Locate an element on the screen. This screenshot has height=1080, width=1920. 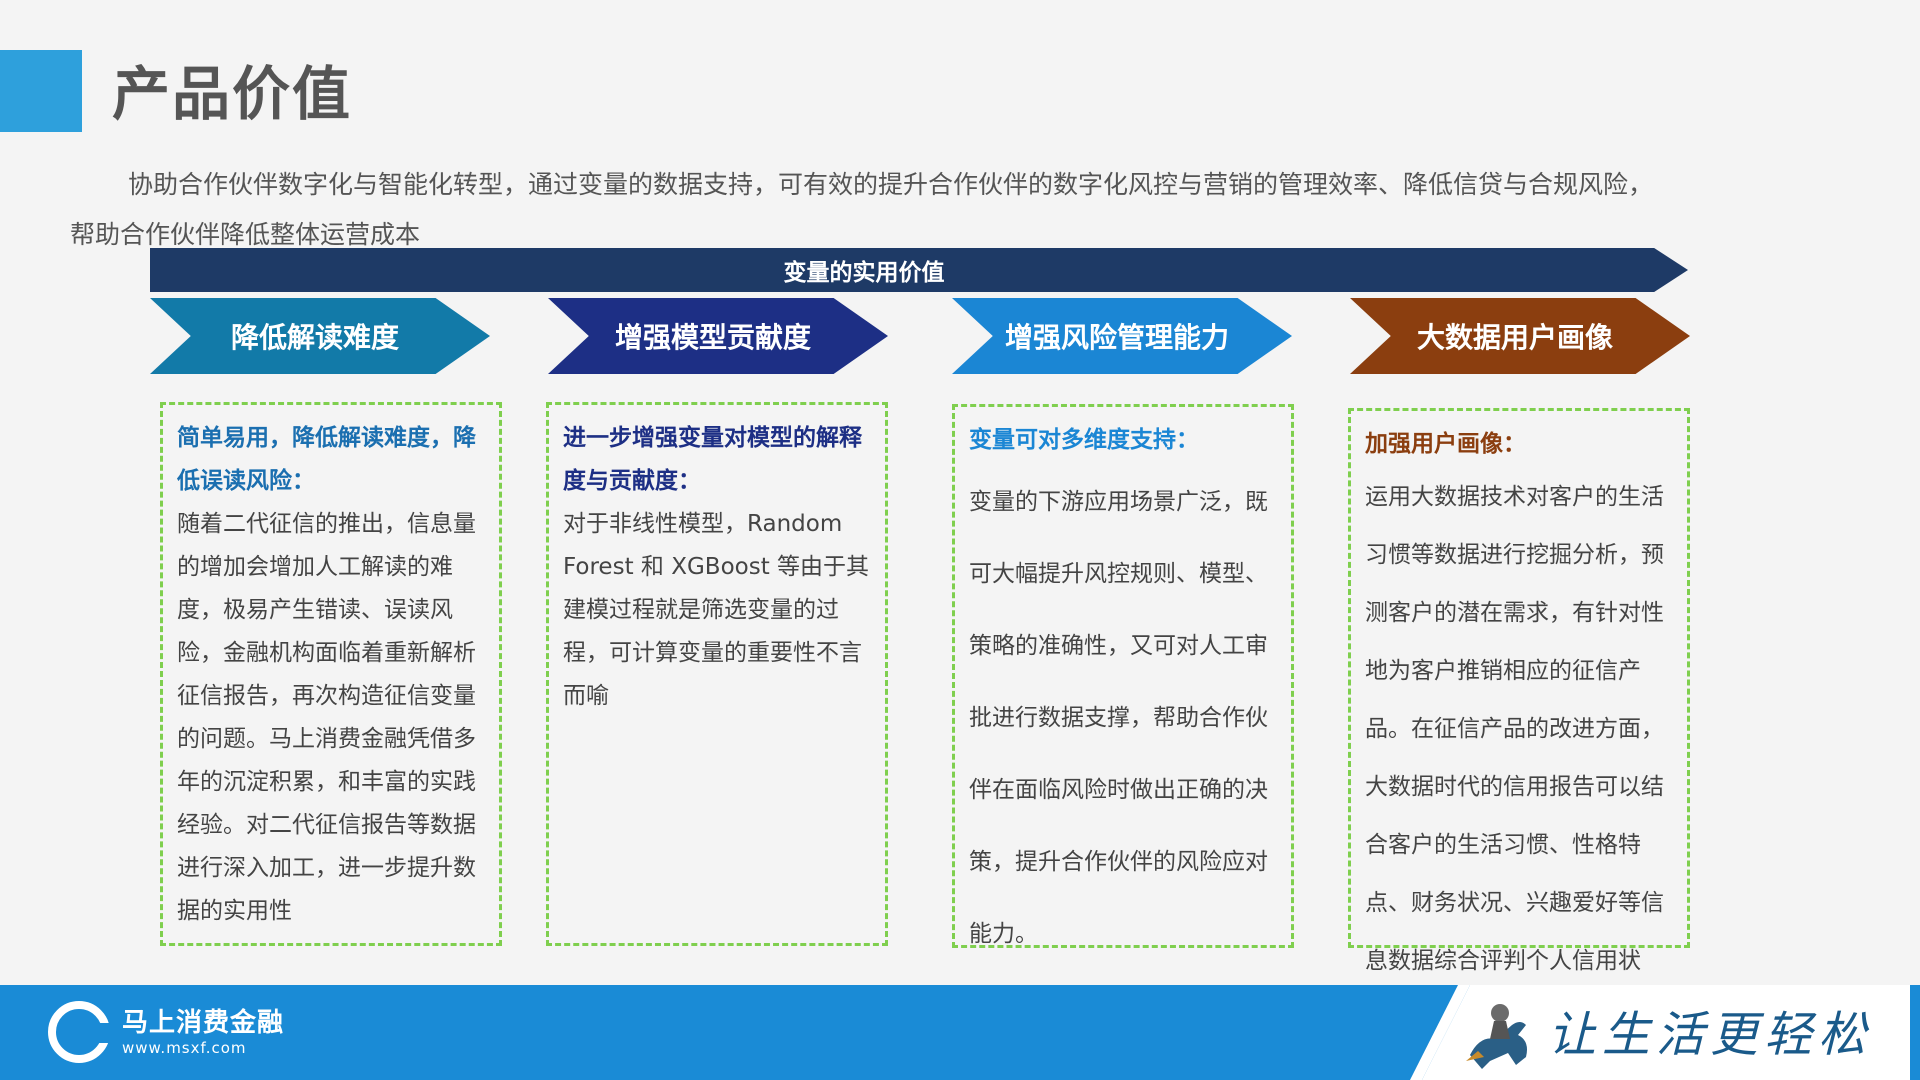
card-heading: 简单易用，降低解读难度，降低误读风险： is located at coordinates (326, 459).